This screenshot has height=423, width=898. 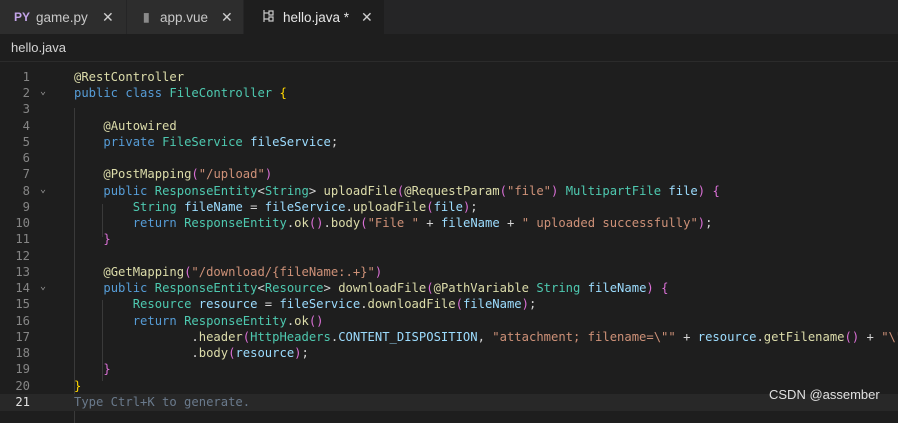 What do you see at coordinates (449, 48) in the screenshot?
I see `breadcrumb: hello.java` at bounding box center [449, 48].